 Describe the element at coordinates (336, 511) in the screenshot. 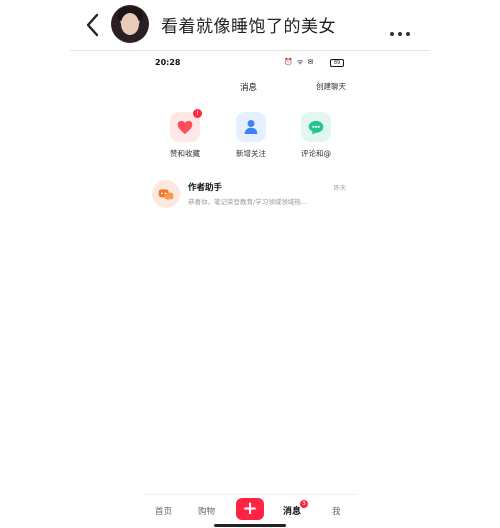

I see `nav-me: 我` at that location.